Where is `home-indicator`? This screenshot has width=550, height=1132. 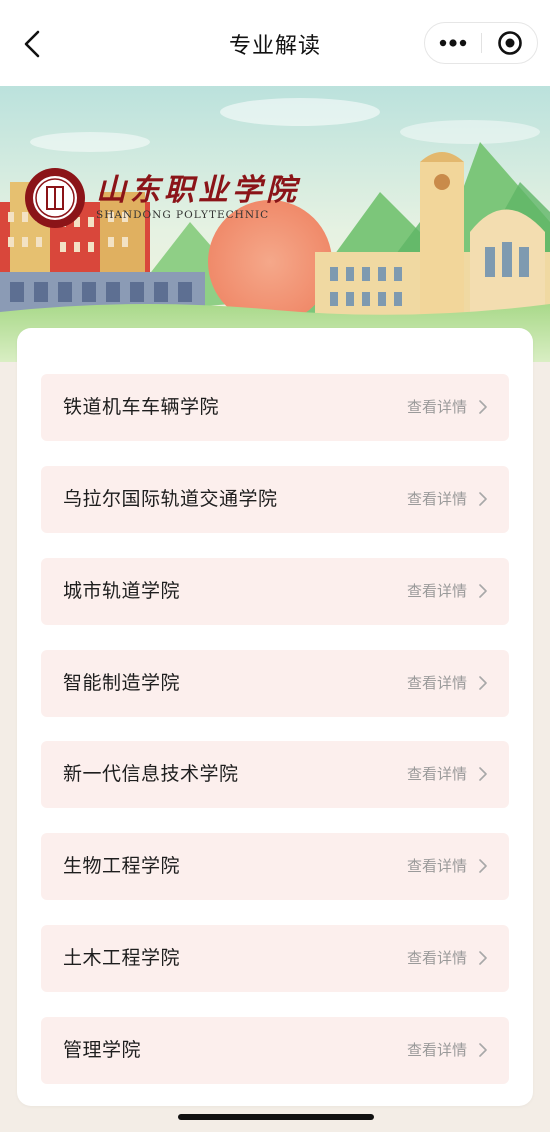
home-indicator is located at coordinates (276, 1117).